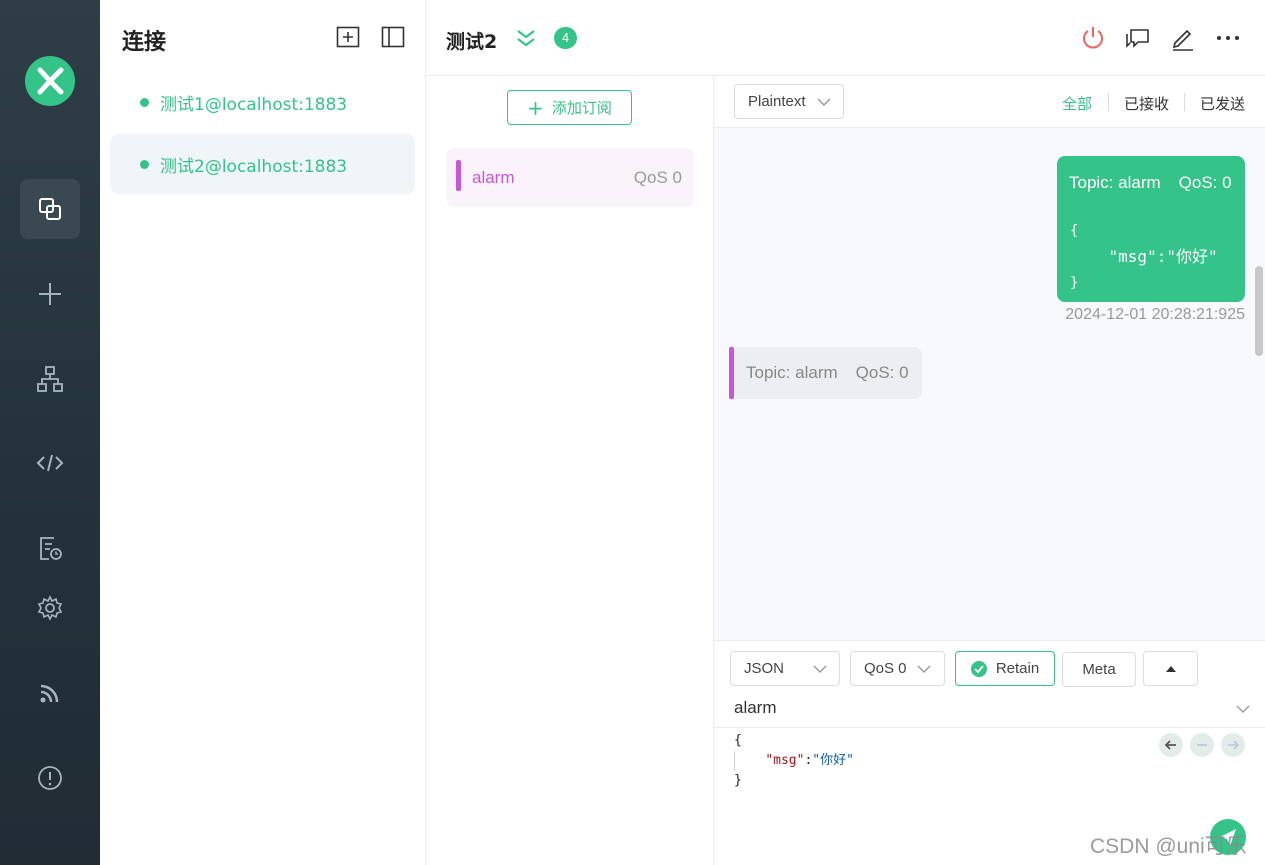 The image size is (1265, 865). I want to click on history-forward-button, so click(1233, 745).